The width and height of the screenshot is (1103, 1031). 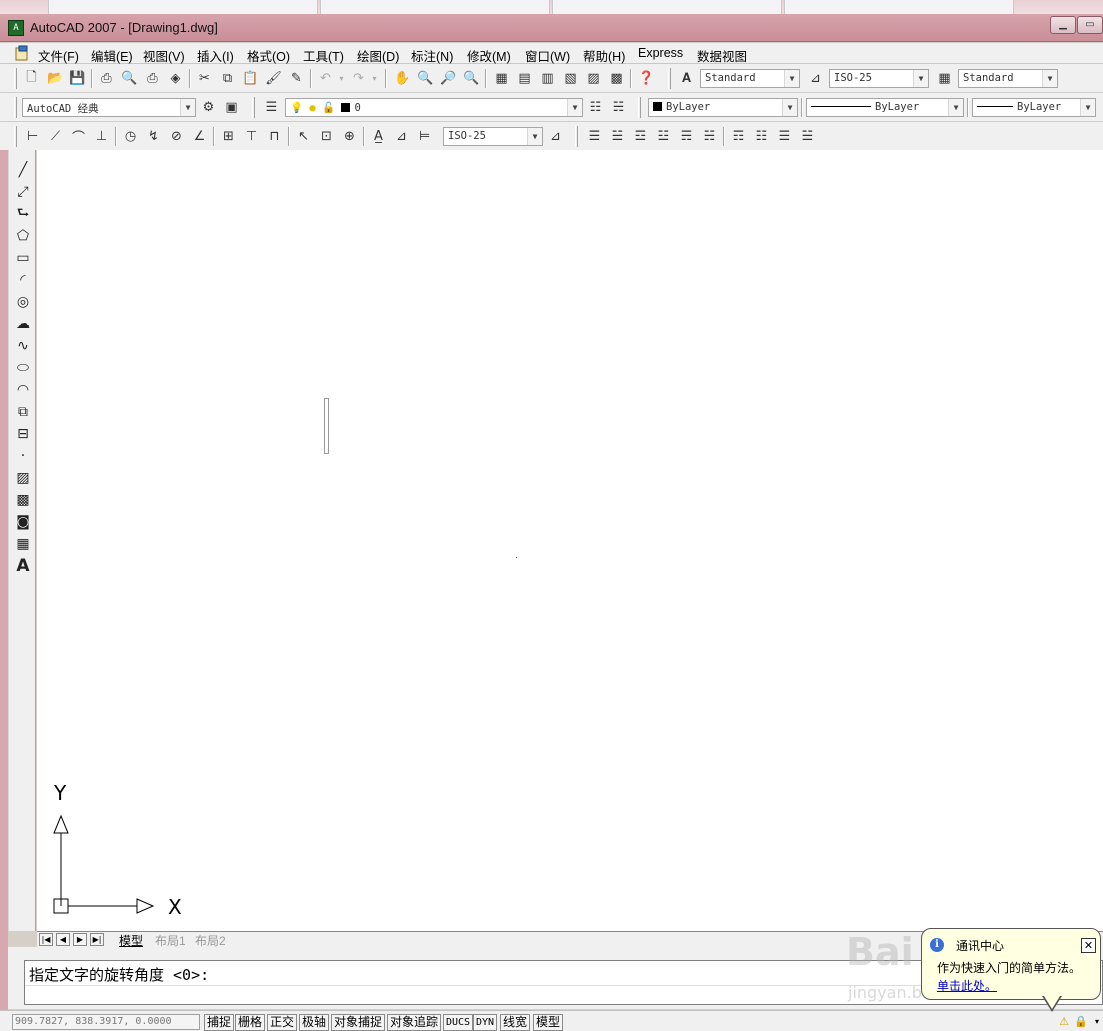 I want to click on autocad-app-icon: A, so click(x=16, y=28).